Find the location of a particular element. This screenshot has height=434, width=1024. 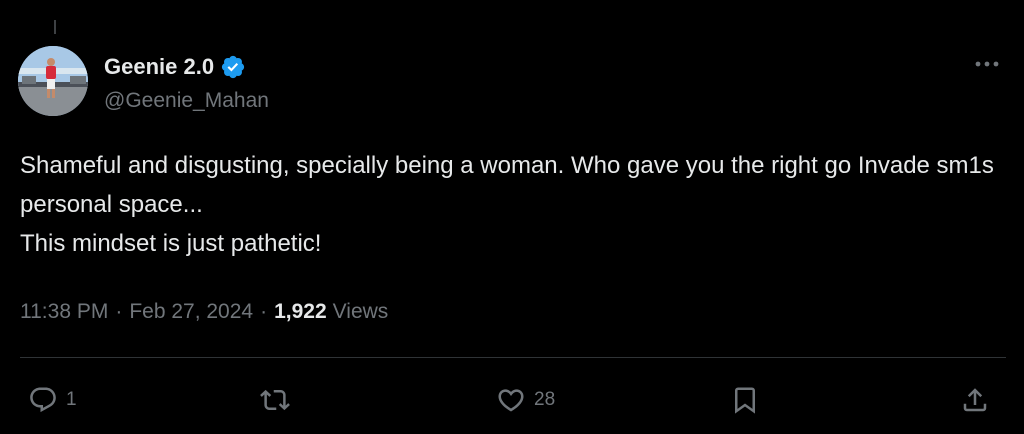

user-info: Geenie 2.0 @Geenie_Mahan is located at coordinates (186, 83).